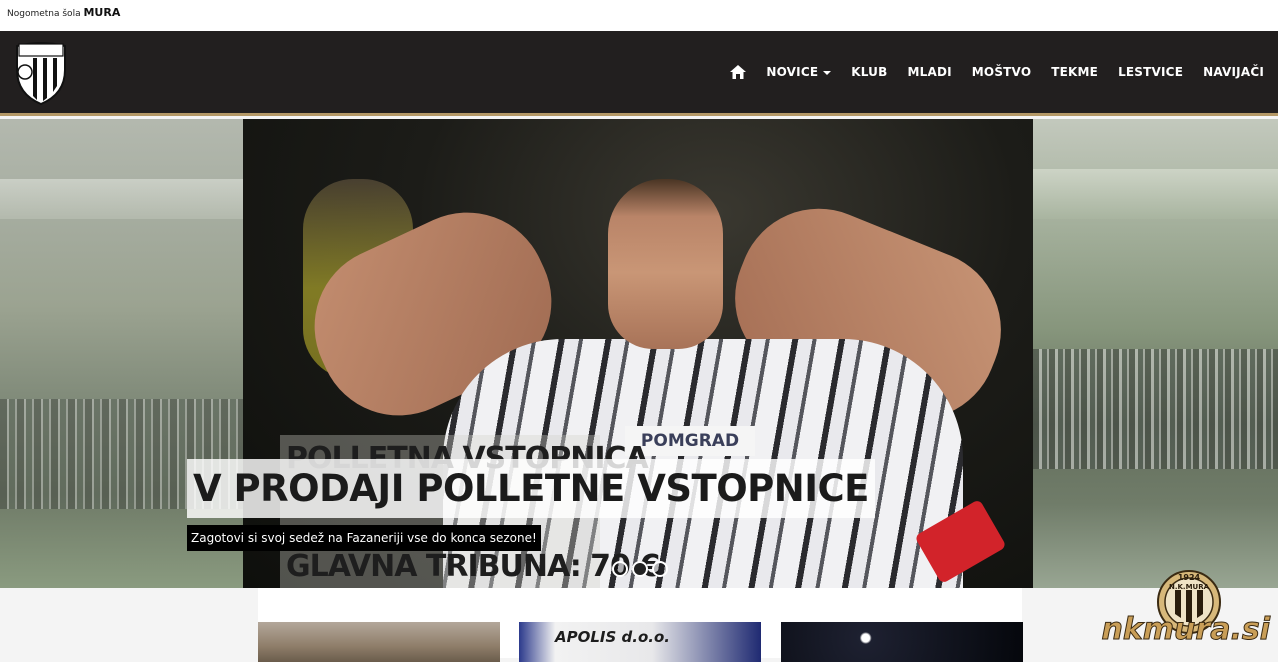 The image size is (1278, 662). Describe the element at coordinates (827, 72) in the screenshot. I see `caret-down-icon` at that location.